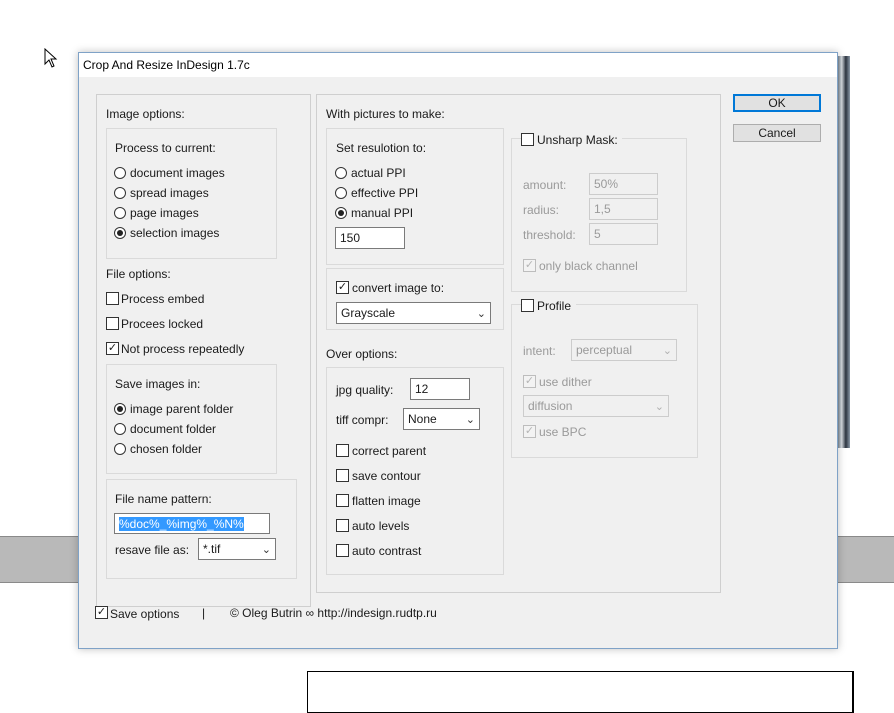  What do you see at coordinates (580, 692) in the screenshot?
I see `background-page-frame` at bounding box center [580, 692].